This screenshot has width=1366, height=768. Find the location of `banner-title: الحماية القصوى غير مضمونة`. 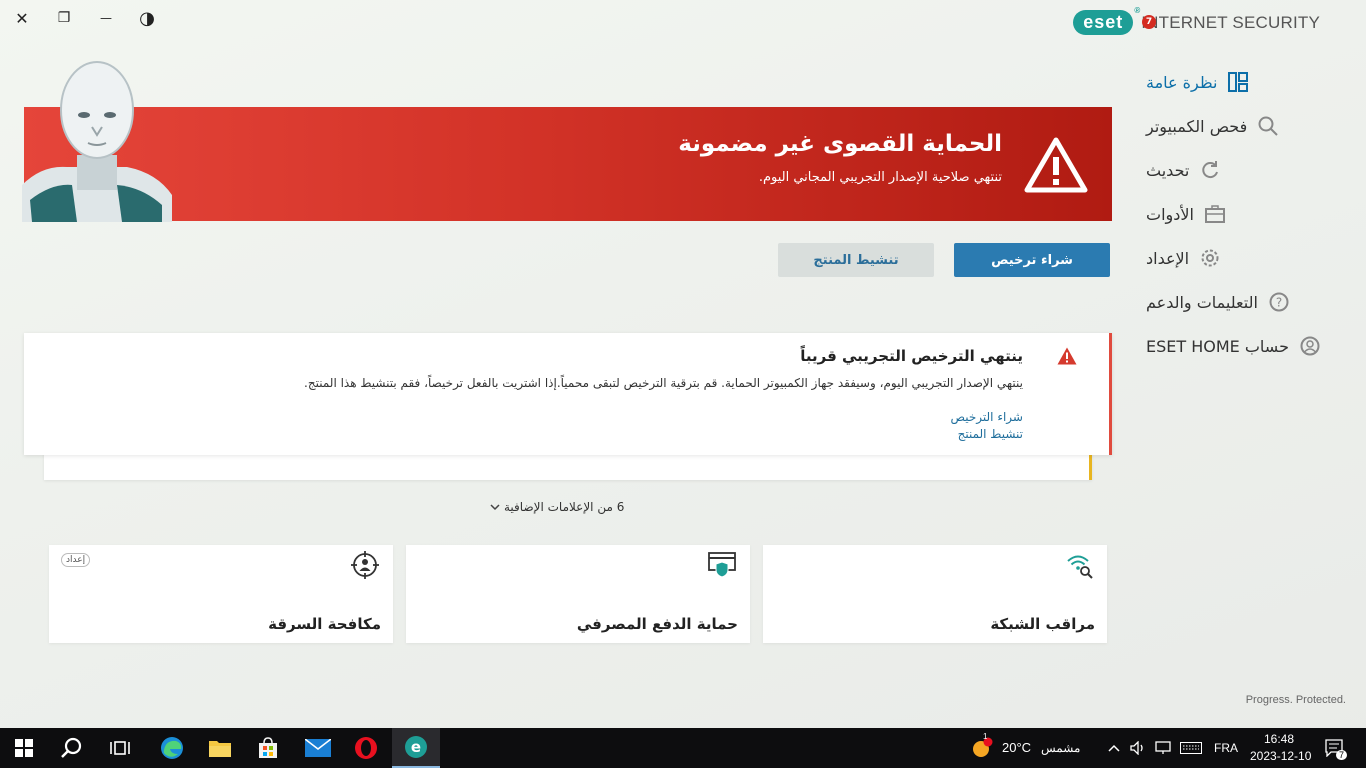

banner-title: الحماية القصوى غير مضمونة is located at coordinates (840, 144).